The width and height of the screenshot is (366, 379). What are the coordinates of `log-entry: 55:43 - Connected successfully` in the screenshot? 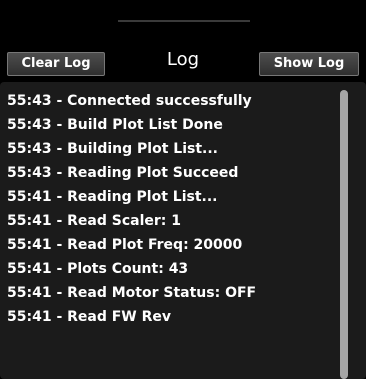 It's located at (129, 101).